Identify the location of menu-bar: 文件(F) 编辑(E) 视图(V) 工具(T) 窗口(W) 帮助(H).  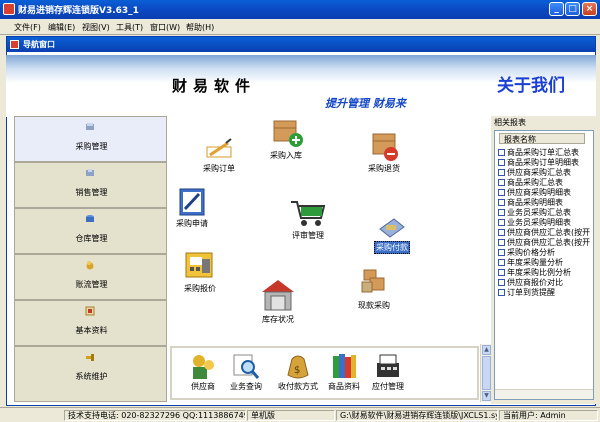
(300, 27).